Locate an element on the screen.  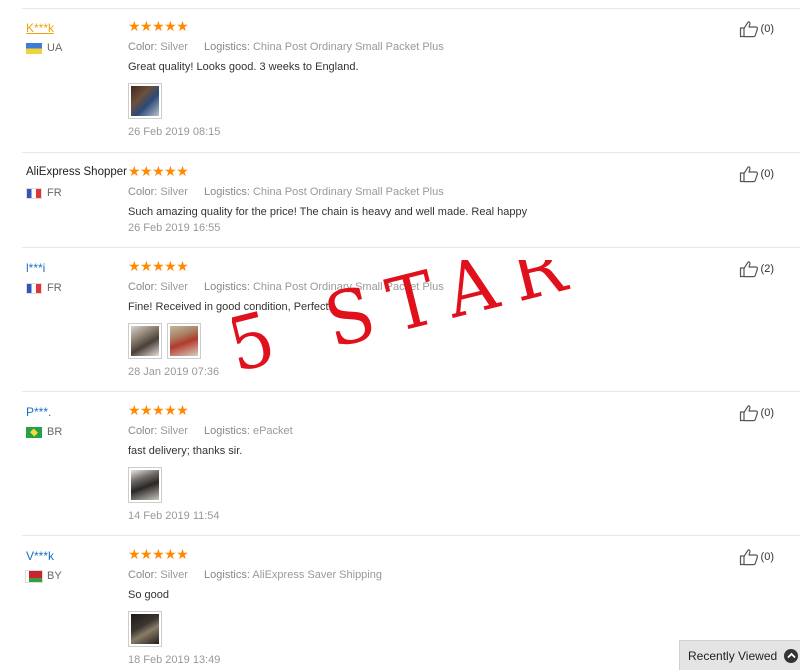
logistics-value: ePacket is located at coordinates (272, 431).